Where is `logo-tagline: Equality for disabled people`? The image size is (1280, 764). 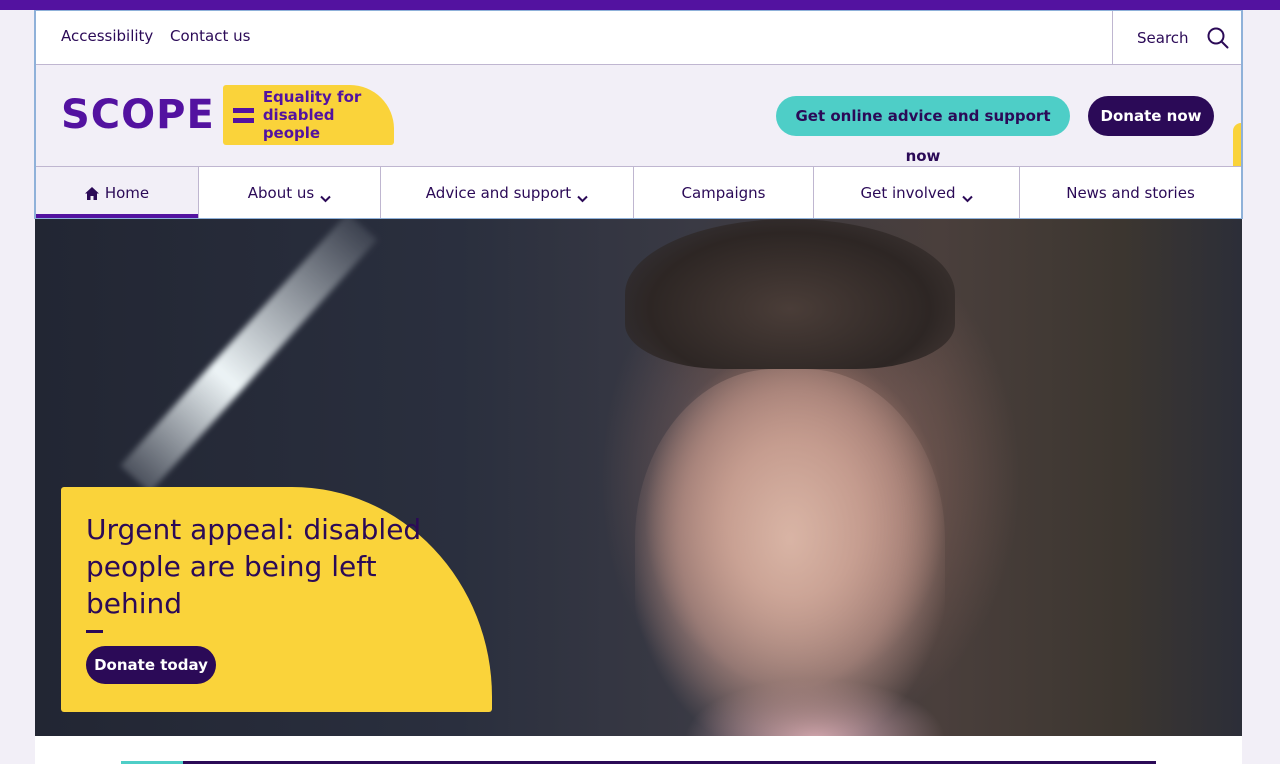 logo-tagline: Equality for disabled people is located at coordinates (328, 115).